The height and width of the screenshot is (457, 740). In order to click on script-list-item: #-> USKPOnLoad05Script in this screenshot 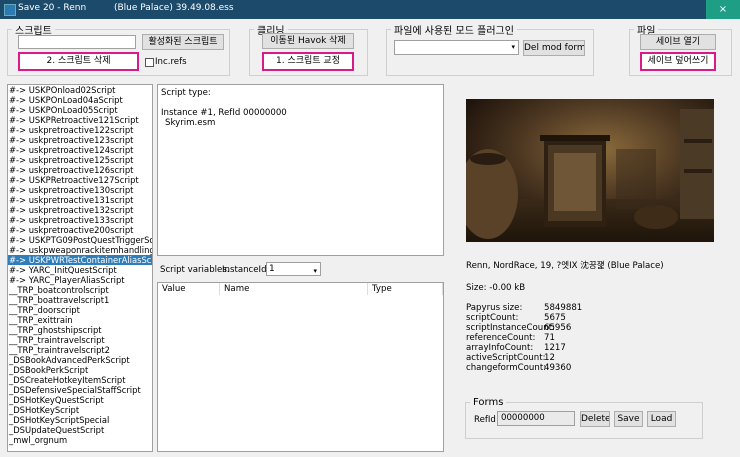, I will do `click(80, 110)`.